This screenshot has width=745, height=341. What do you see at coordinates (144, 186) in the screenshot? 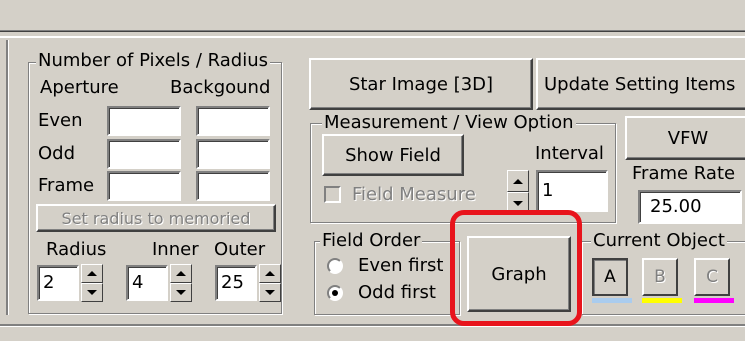
I see `frame-aperture-field` at bounding box center [144, 186].